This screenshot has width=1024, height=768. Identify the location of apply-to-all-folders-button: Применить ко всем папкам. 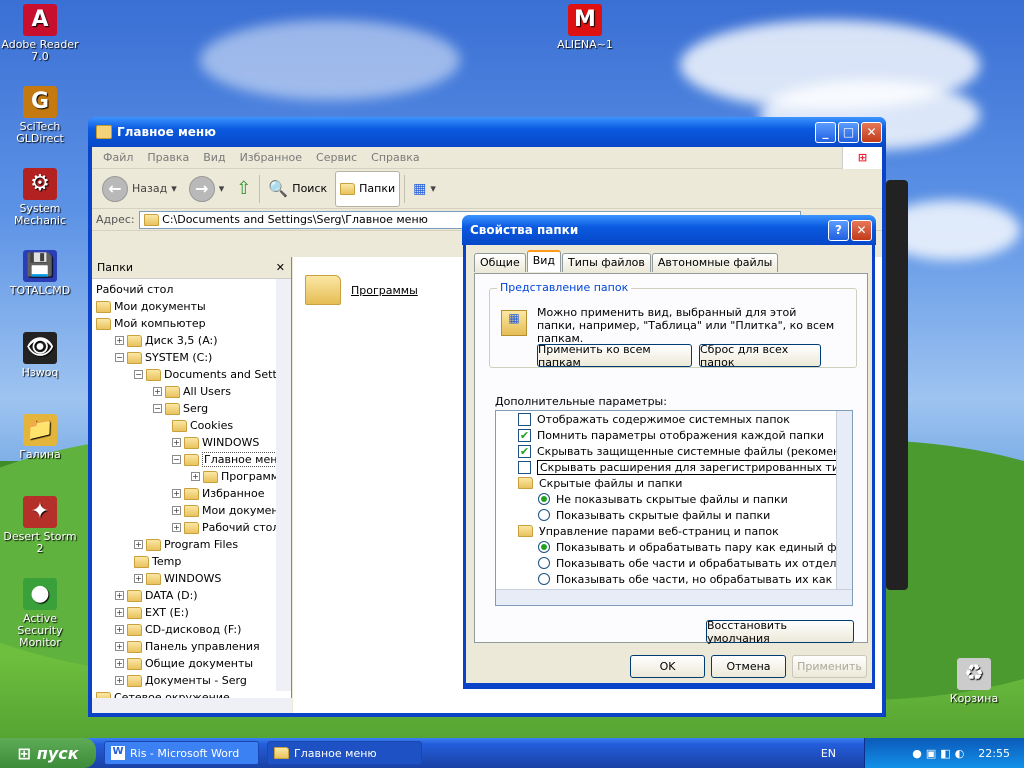
(614, 356).